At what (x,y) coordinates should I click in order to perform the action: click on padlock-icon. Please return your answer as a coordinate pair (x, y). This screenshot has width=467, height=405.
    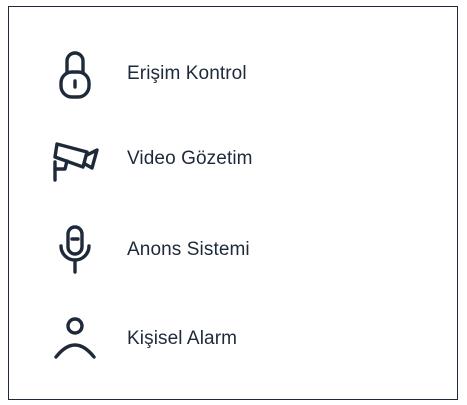
    Looking at the image, I should click on (75, 74).